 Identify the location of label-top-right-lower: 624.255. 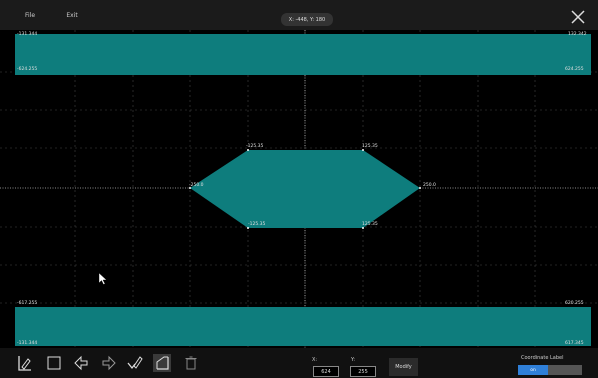
(574, 69).